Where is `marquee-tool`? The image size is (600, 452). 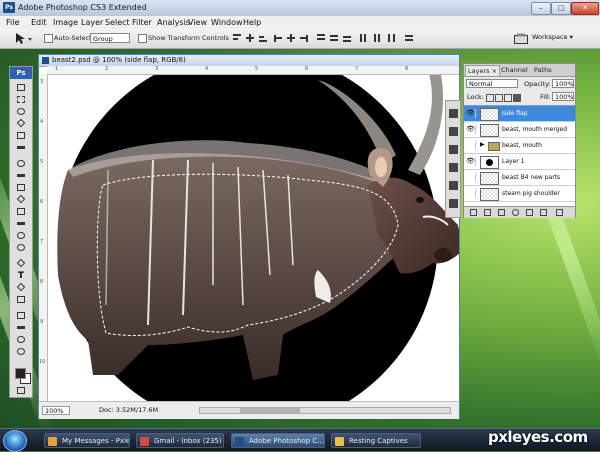 marquee-tool is located at coordinates (21, 100).